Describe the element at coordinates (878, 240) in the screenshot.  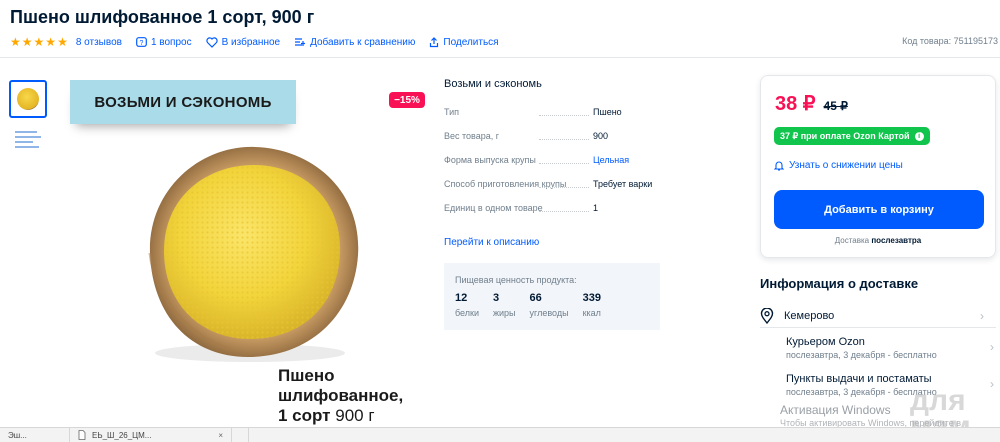
I see `delivery-note: Доставка послезавтра` at that location.